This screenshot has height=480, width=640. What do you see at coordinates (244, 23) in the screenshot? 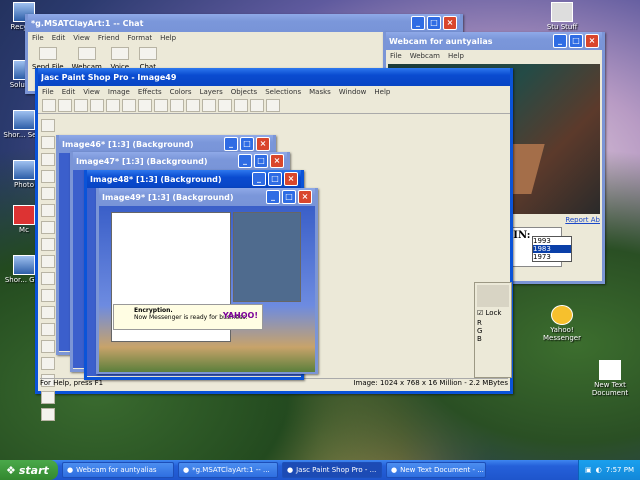
I see `chat-titlebar: *g.MSATClayArt:1 -- Chat _ □ ×` at bounding box center [244, 23].